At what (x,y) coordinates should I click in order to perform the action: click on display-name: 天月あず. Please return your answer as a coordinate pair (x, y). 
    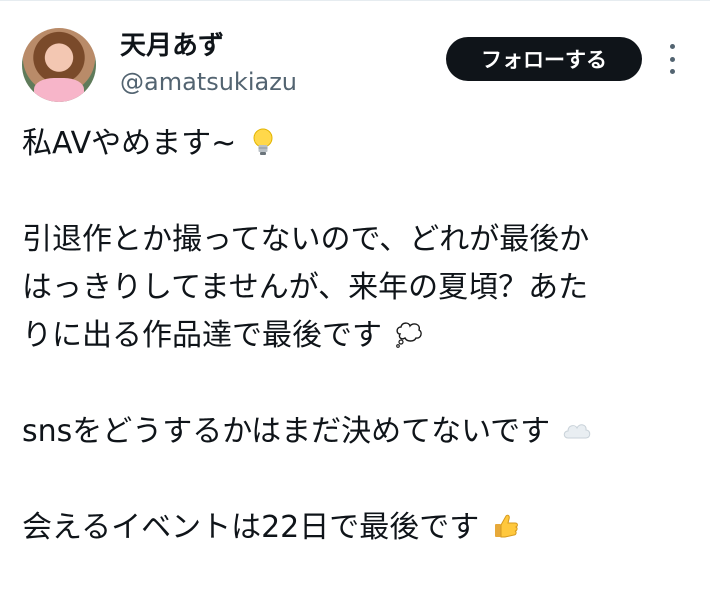
    Looking at the image, I should click on (172, 46).